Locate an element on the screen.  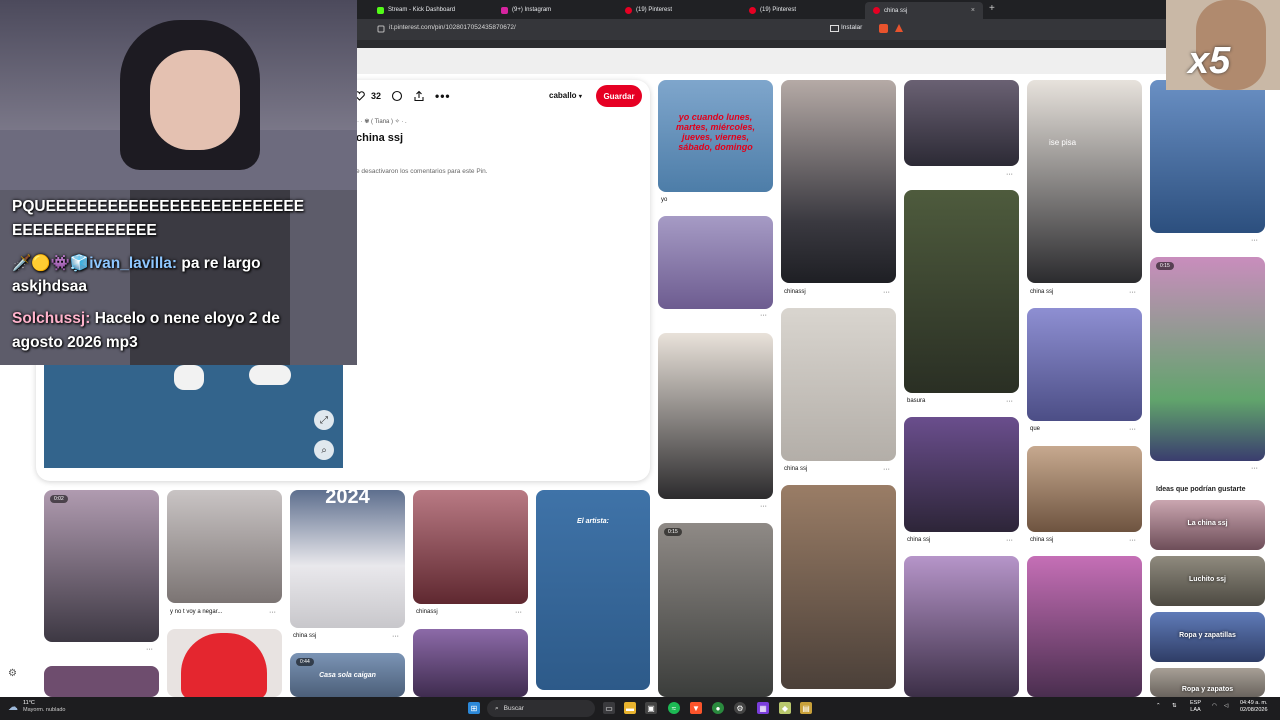
tab-instagram: (9+) Instagram is located at coordinates (555, 10).